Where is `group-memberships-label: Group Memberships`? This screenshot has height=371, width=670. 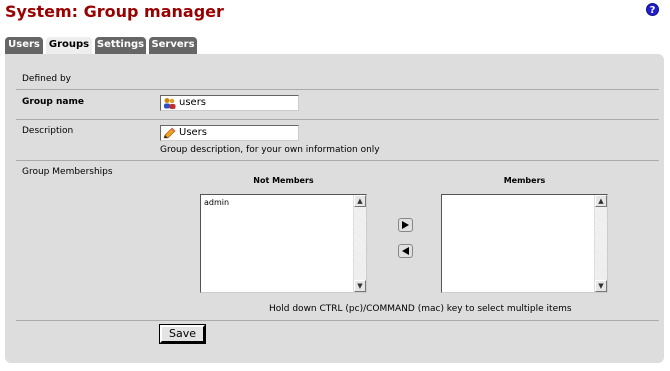
group-memberships-label: Group Memberships is located at coordinates (67, 172).